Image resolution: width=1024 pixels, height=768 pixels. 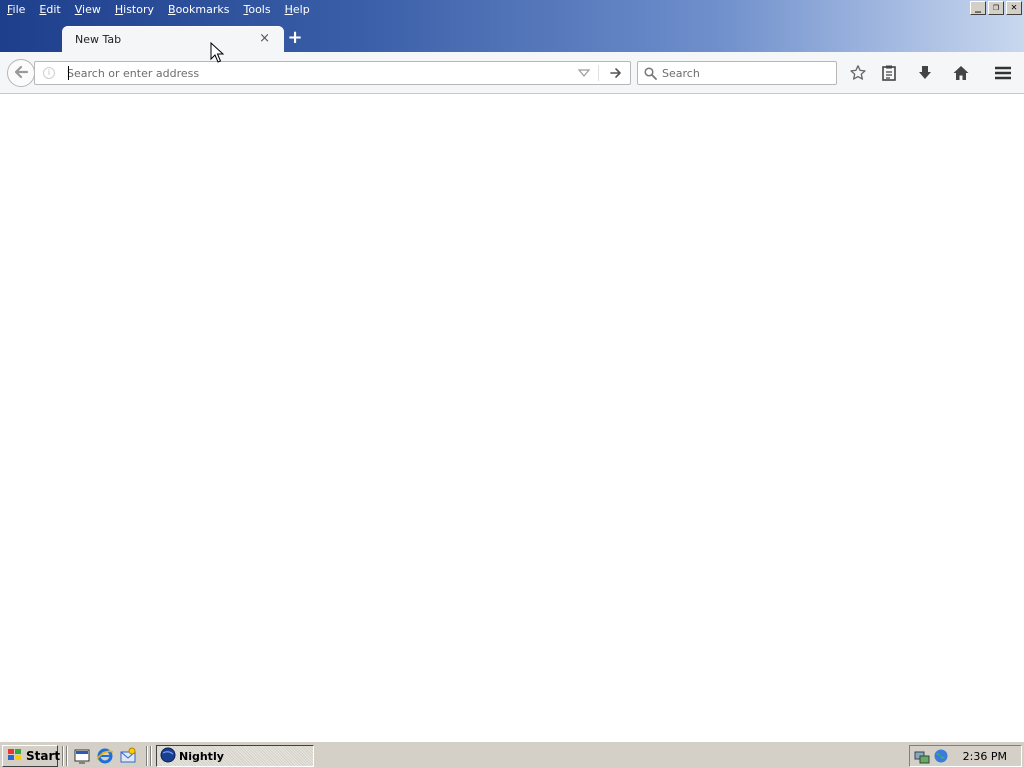 What do you see at coordinates (1014, 8) in the screenshot?
I see `close-window-button: ✕` at bounding box center [1014, 8].